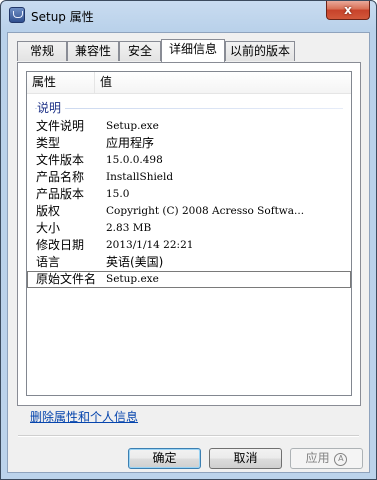 This screenshot has height=480, width=377. I want to click on property-value: 2.83 MB, so click(129, 228).